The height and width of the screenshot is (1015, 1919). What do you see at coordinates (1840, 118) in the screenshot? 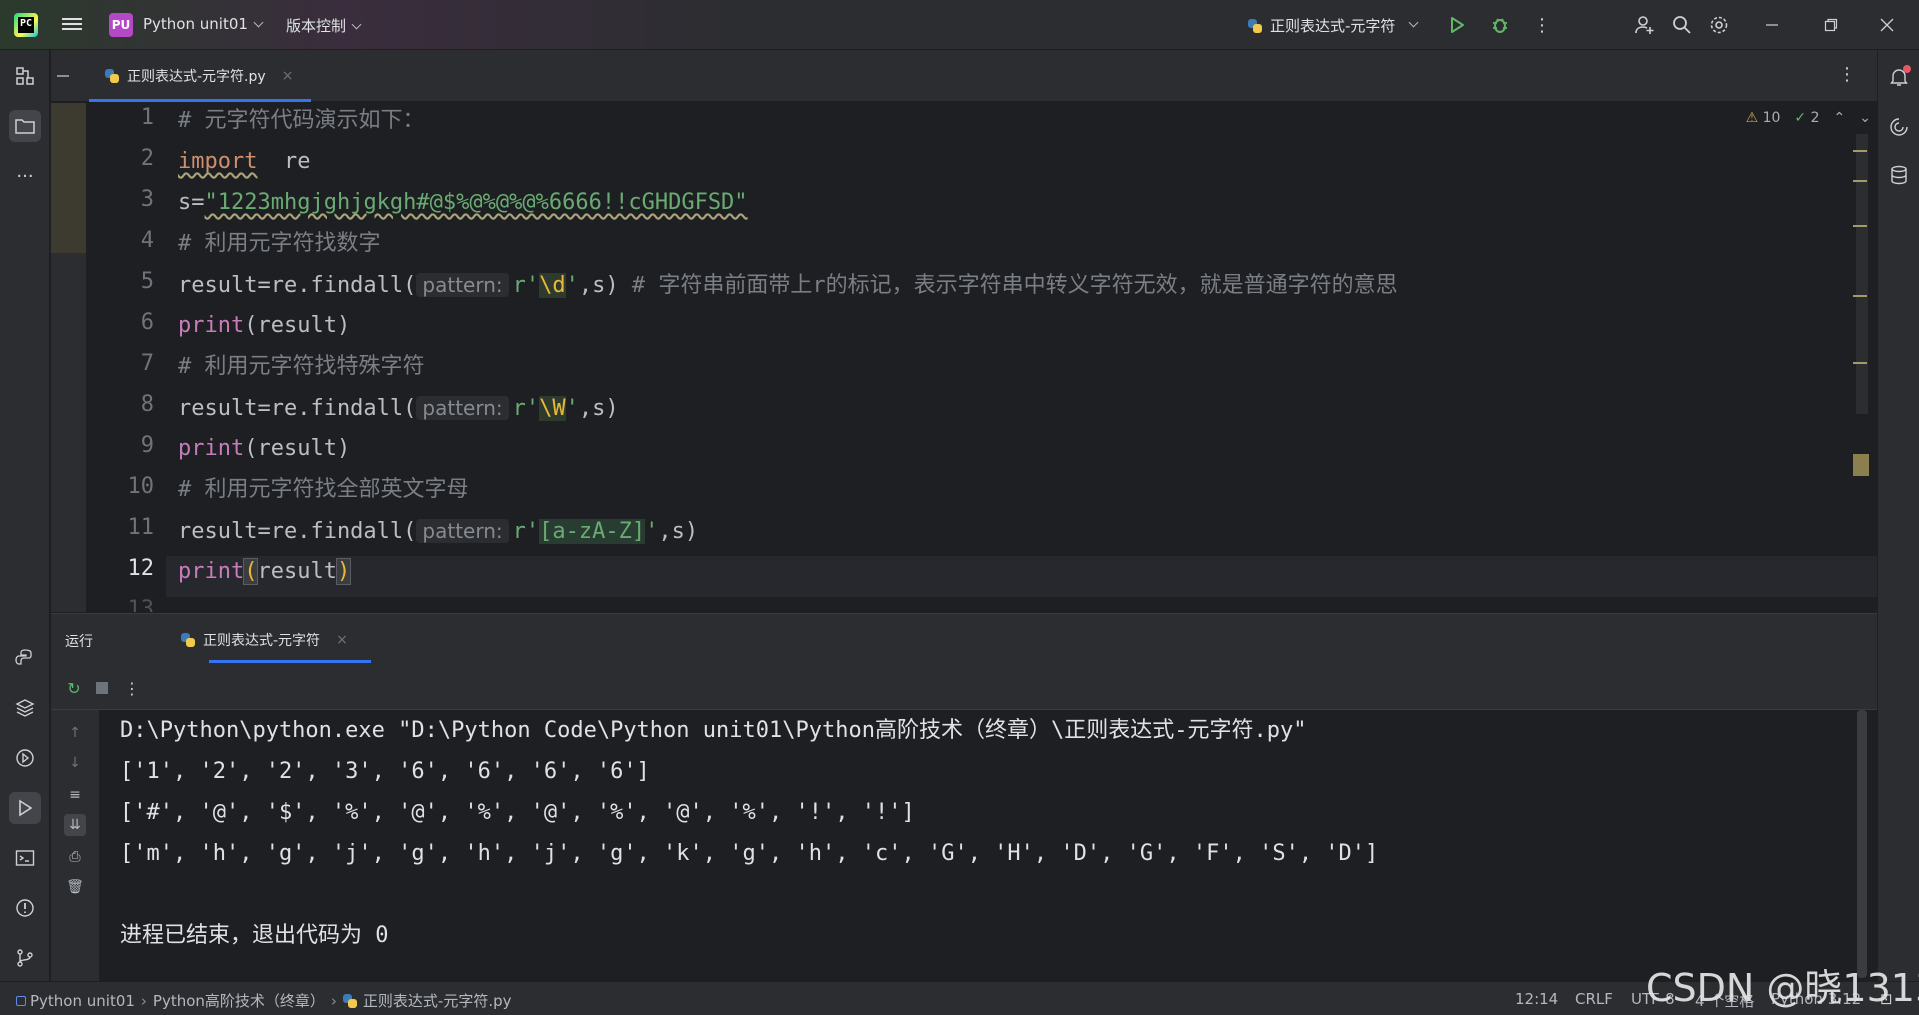
I see `chevron-up-icon: ⌃` at bounding box center [1840, 118].